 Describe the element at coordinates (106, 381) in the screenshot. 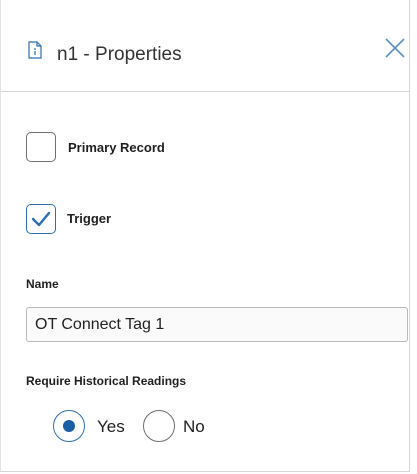

I see `require-historical-label: Require Historical Readings` at that location.